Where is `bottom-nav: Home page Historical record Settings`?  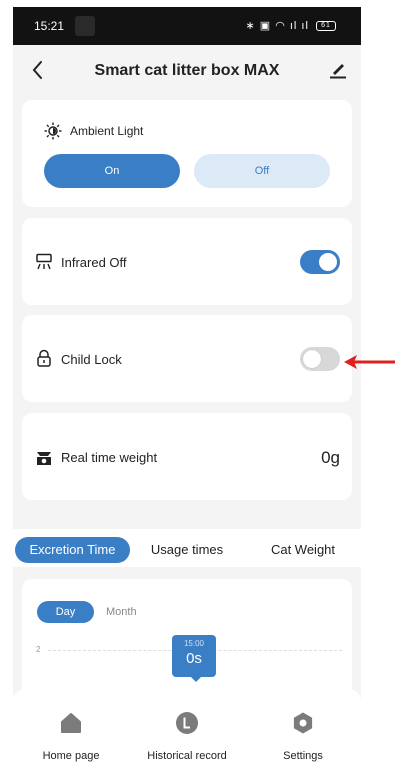
bottom-nav: Home page Historical record Settings is located at coordinates (187, 732).